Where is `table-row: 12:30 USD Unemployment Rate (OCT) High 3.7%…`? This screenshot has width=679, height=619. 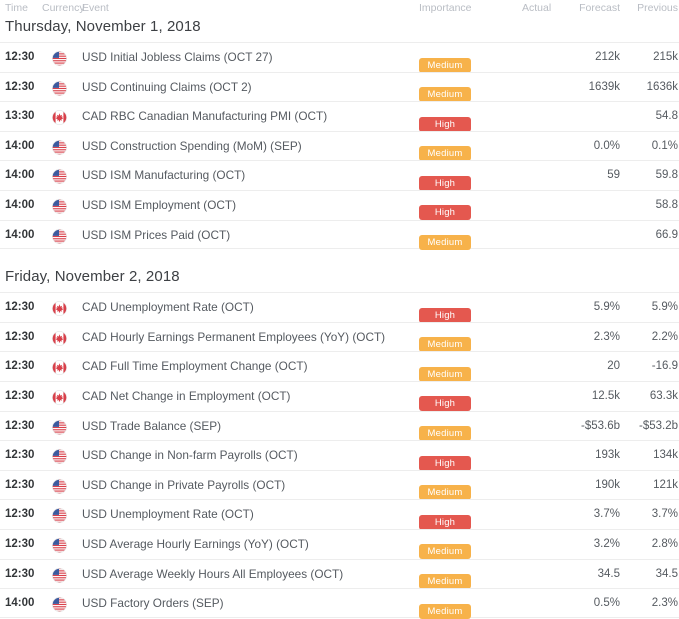 table-row: 12:30 USD Unemployment Rate (OCT) High 3.7%… is located at coordinates (339, 514).